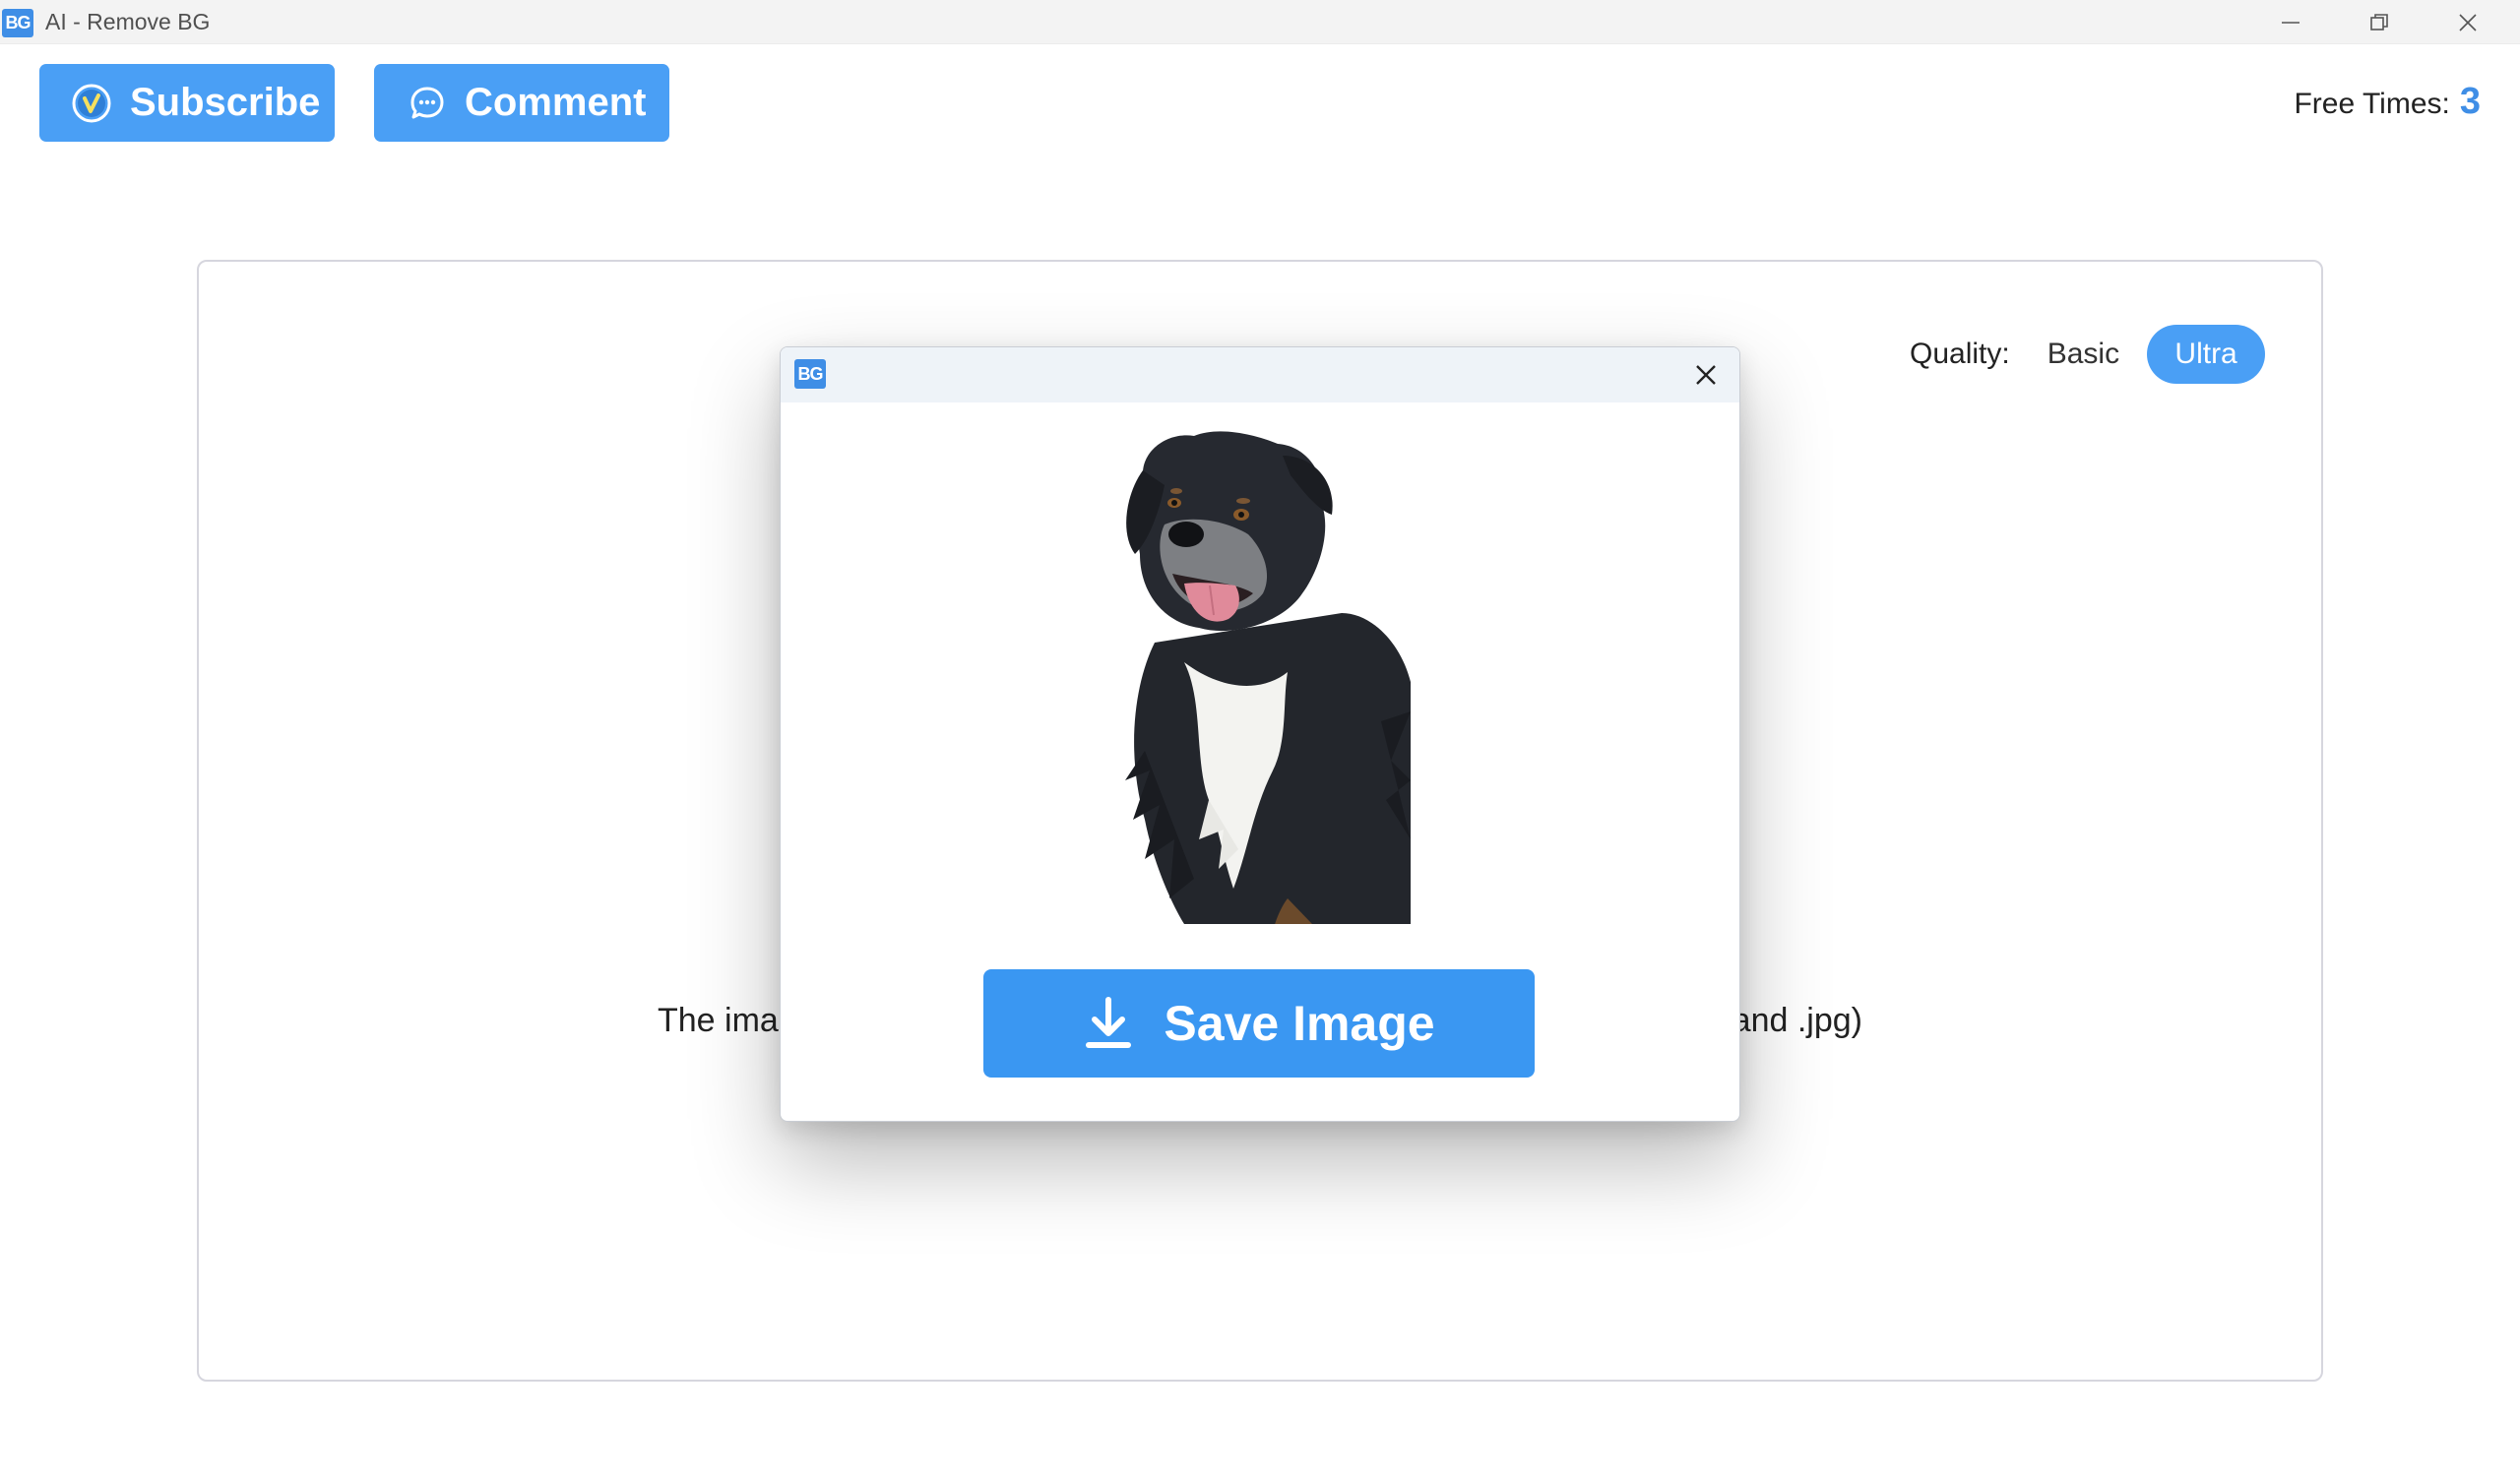  Describe the element at coordinates (1109, 1022) in the screenshot. I see `download-icon` at that location.